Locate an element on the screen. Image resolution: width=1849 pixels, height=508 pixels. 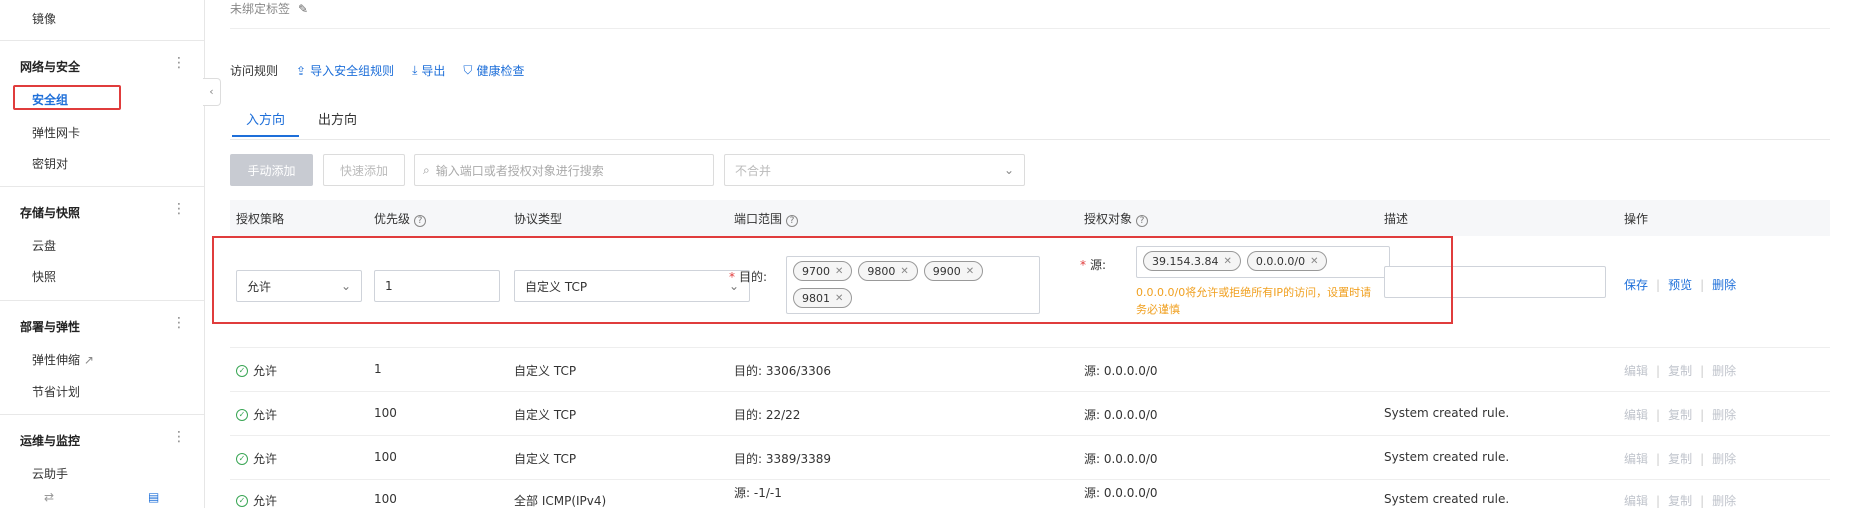
sidebar-group-ops: 运维与监控 is located at coordinates (50, 440).